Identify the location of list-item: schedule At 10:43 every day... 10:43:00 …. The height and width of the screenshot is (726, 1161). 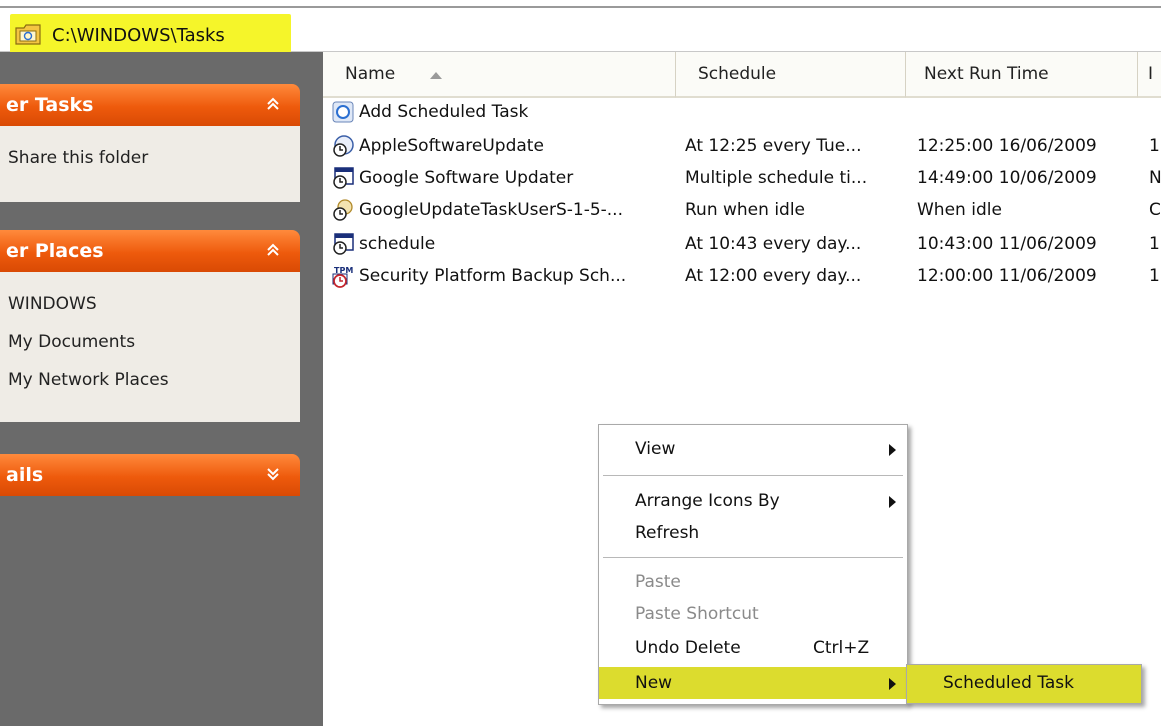
(742, 245).